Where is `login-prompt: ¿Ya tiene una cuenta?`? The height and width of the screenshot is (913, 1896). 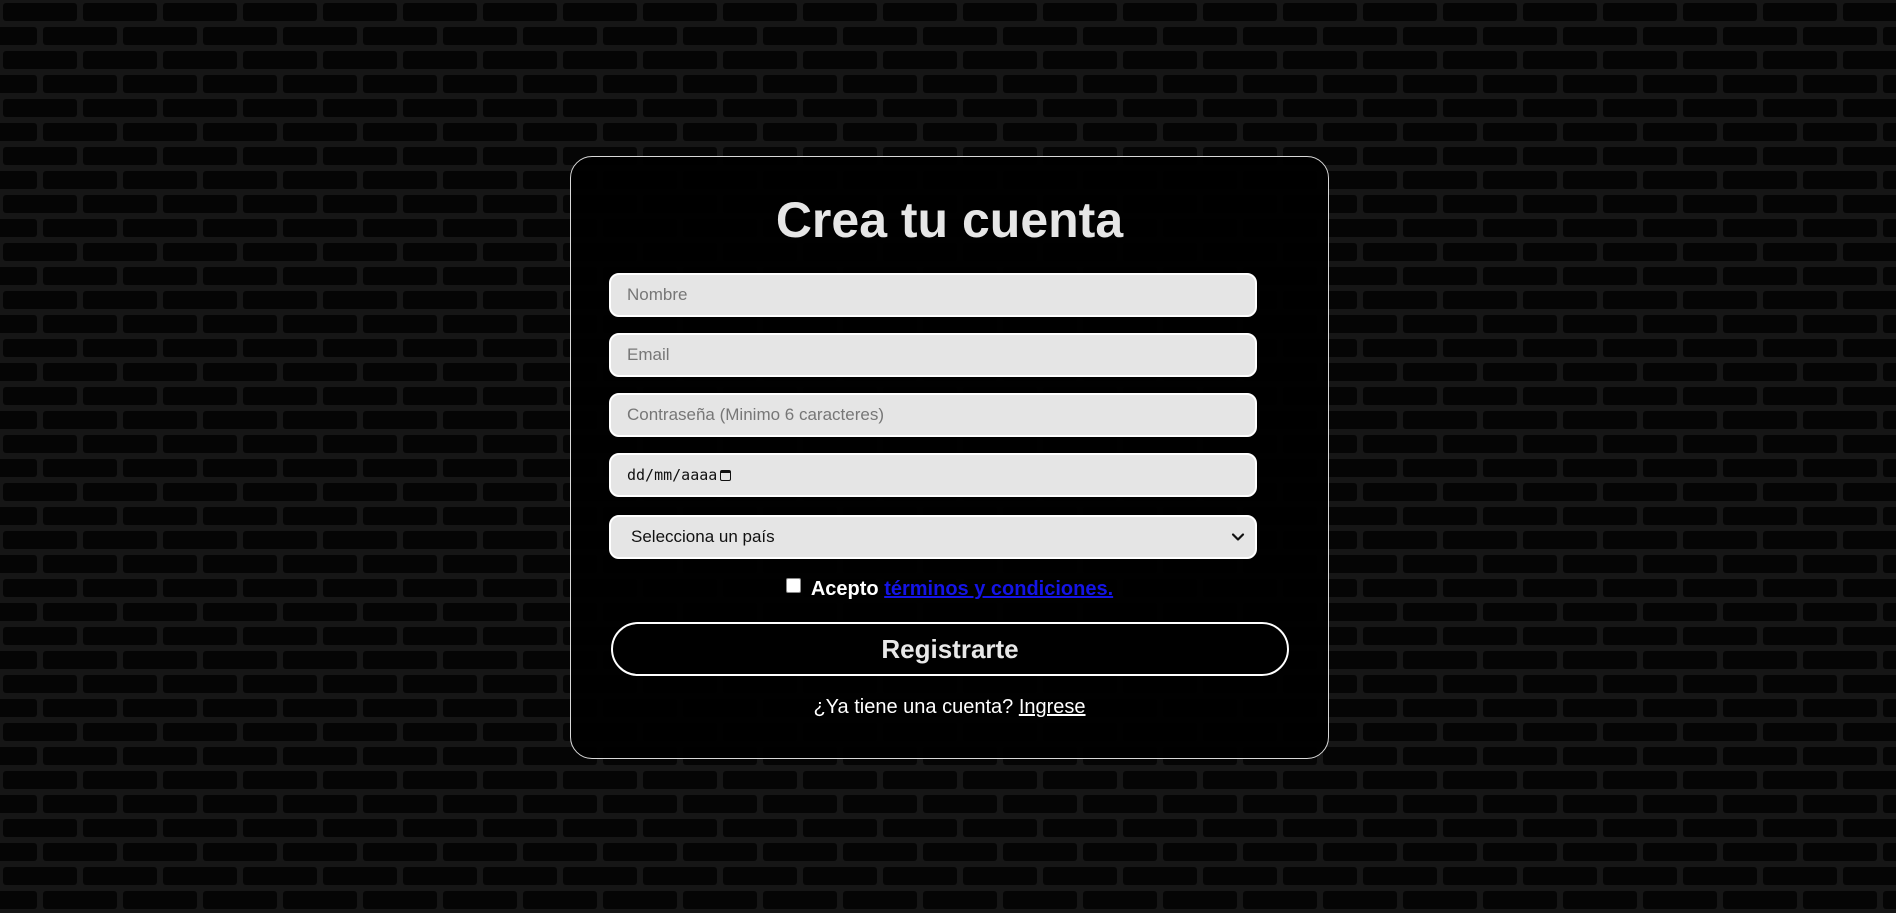
login-prompt: ¿Ya tiene una cuenta? is located at coordinates (913, 707).